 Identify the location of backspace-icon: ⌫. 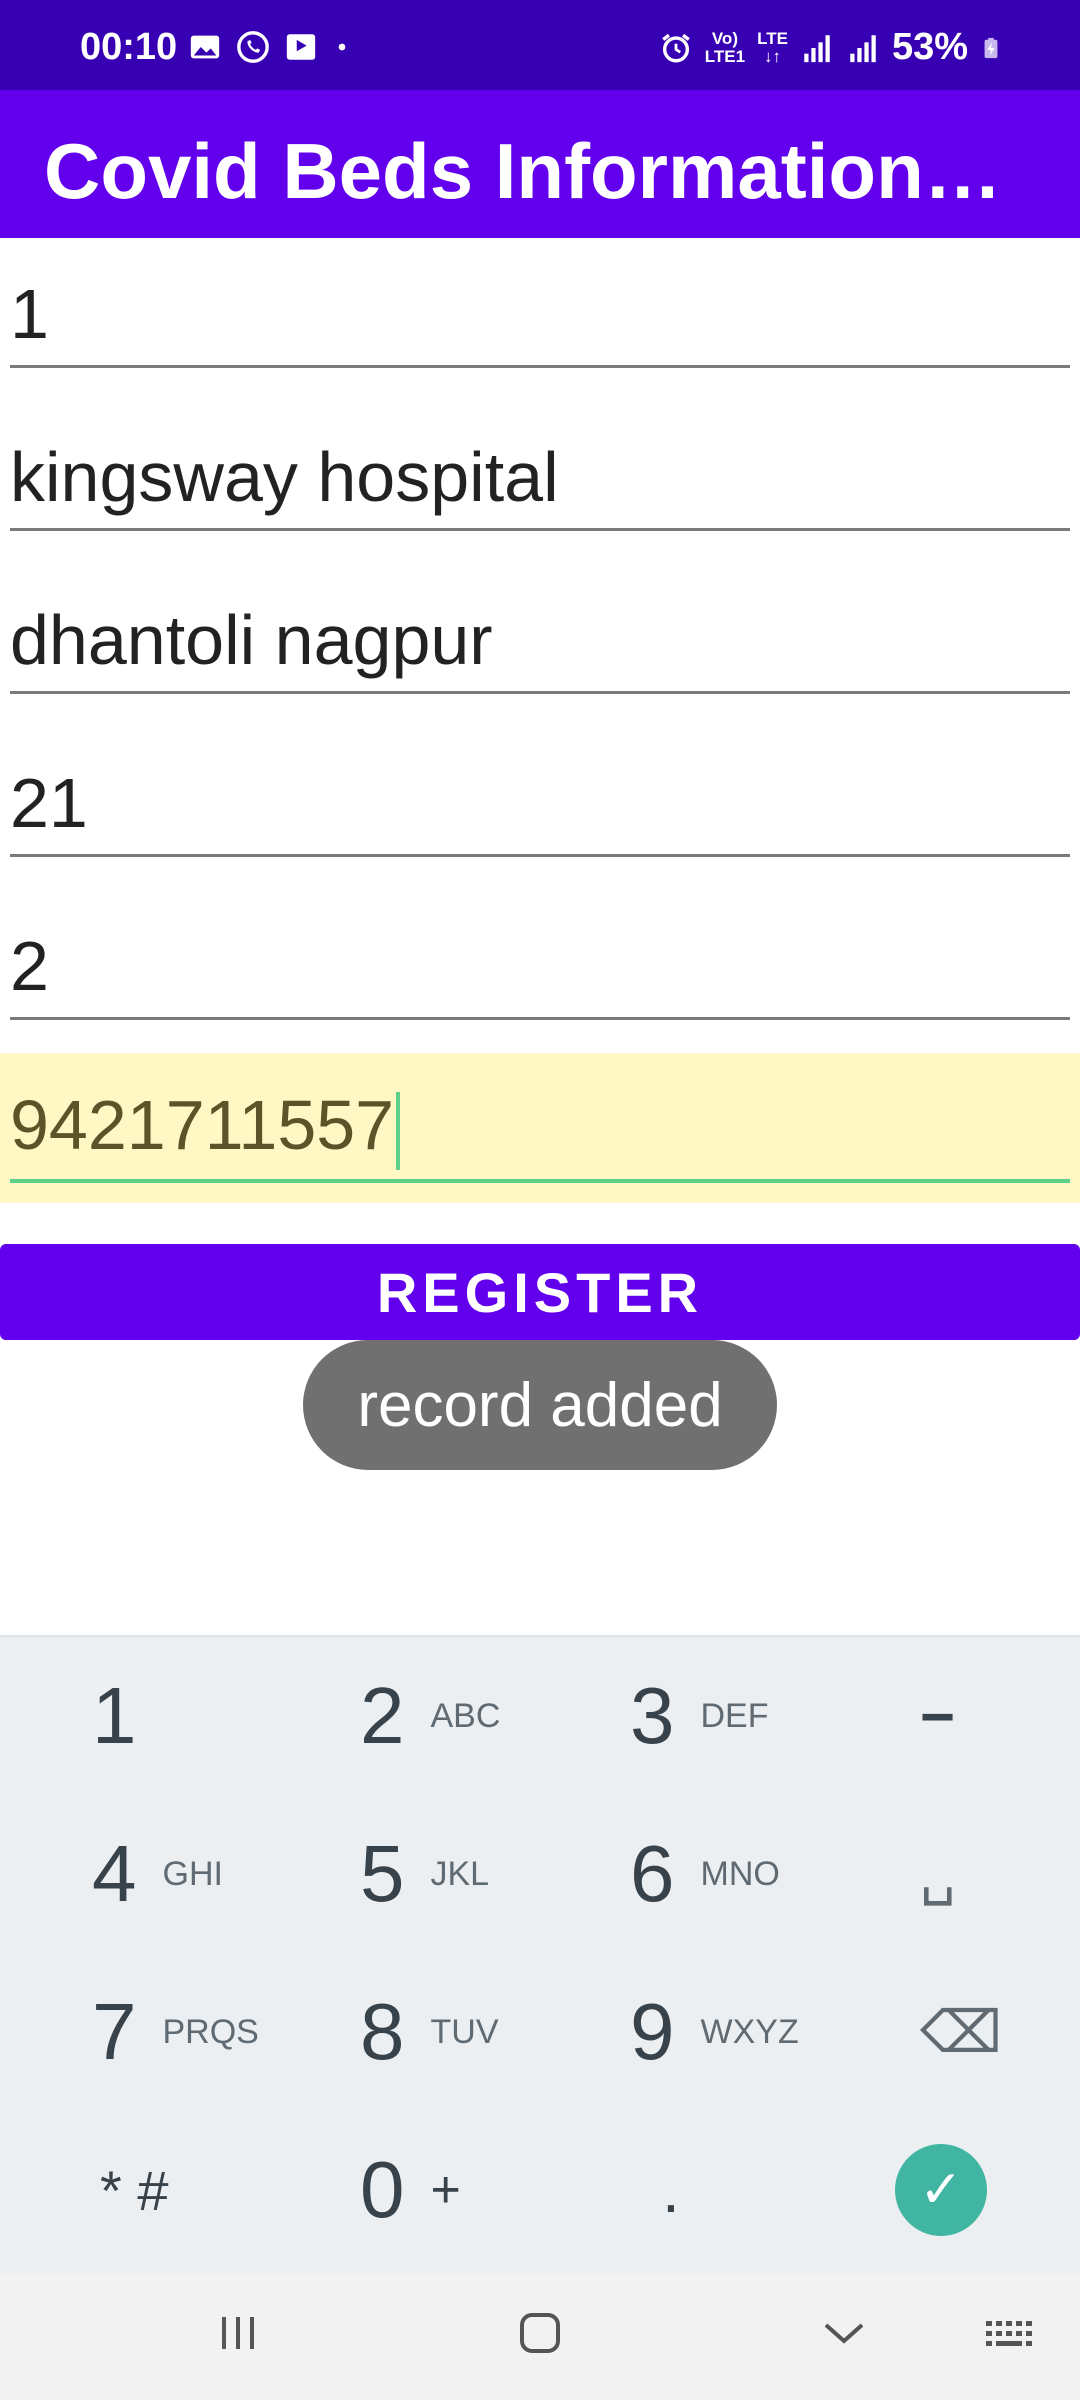
(961, 2032).